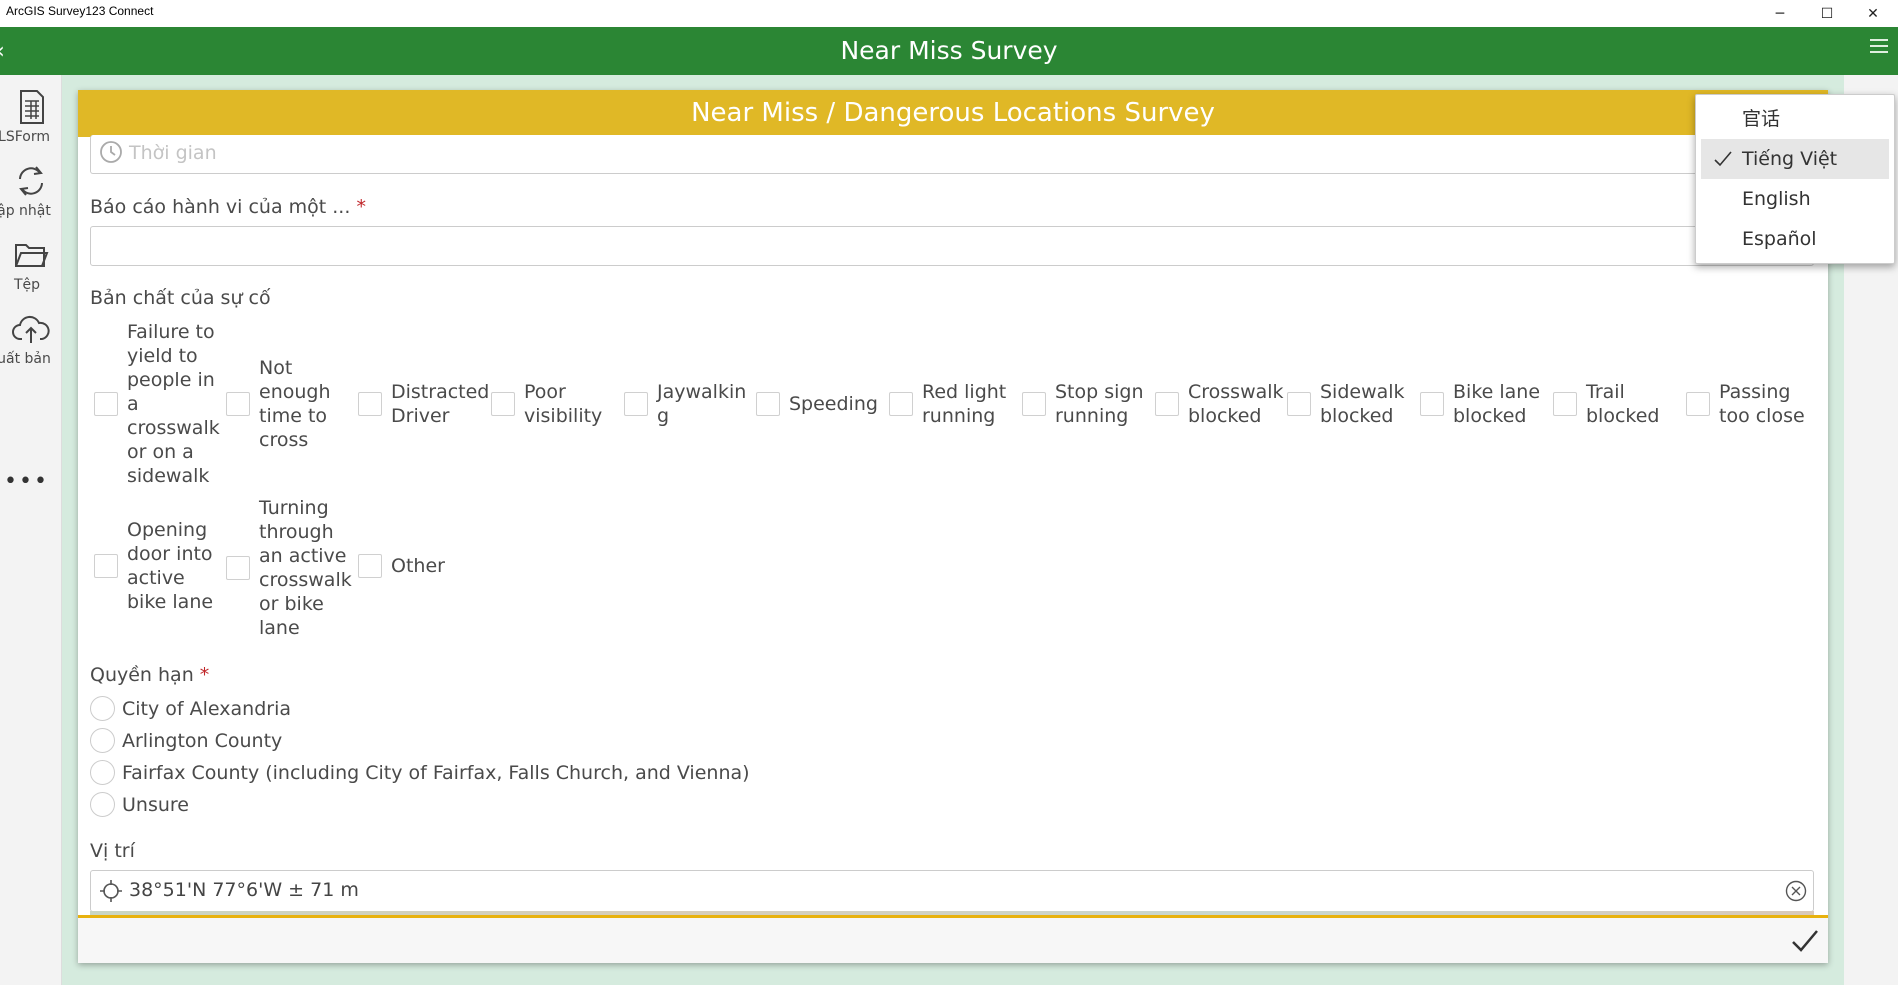 The width and height of the screenshot is (1898, 985). I want to click on app-bar: ‹ Near Miss Survey, so click(949, 51).